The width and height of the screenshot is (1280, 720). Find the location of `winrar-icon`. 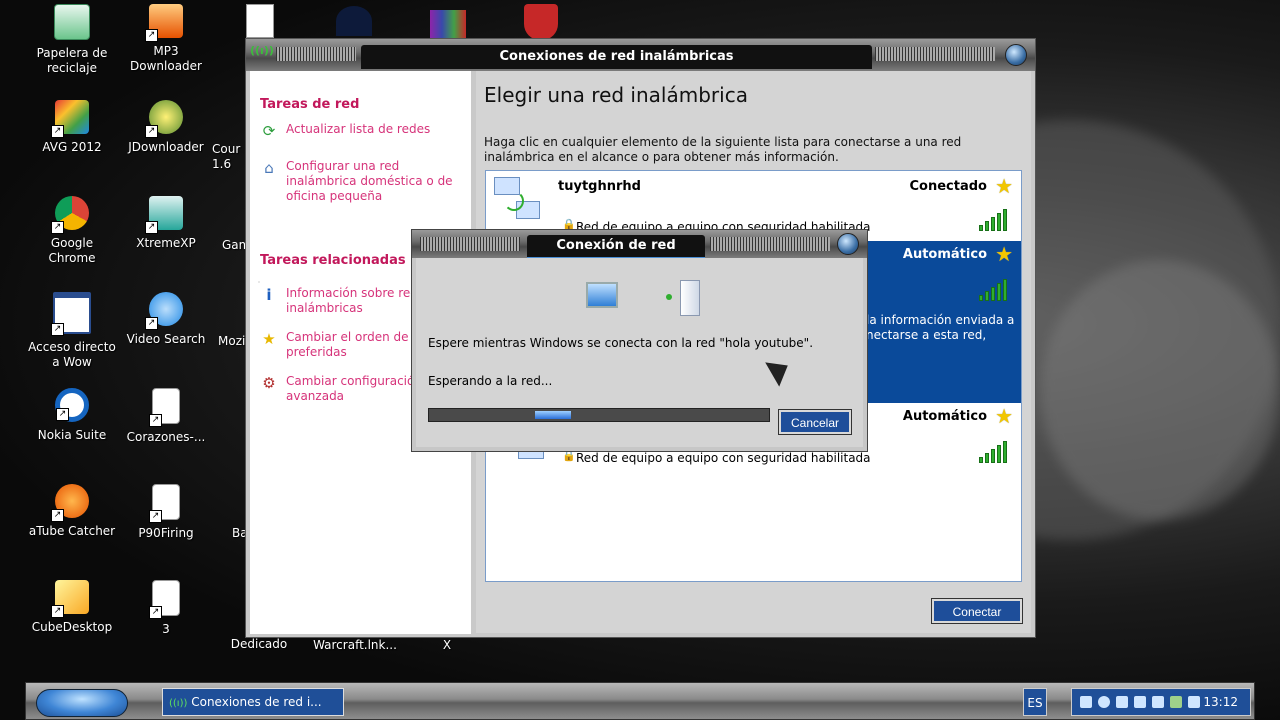

winrar-icon is located at coordinates (448, 24).